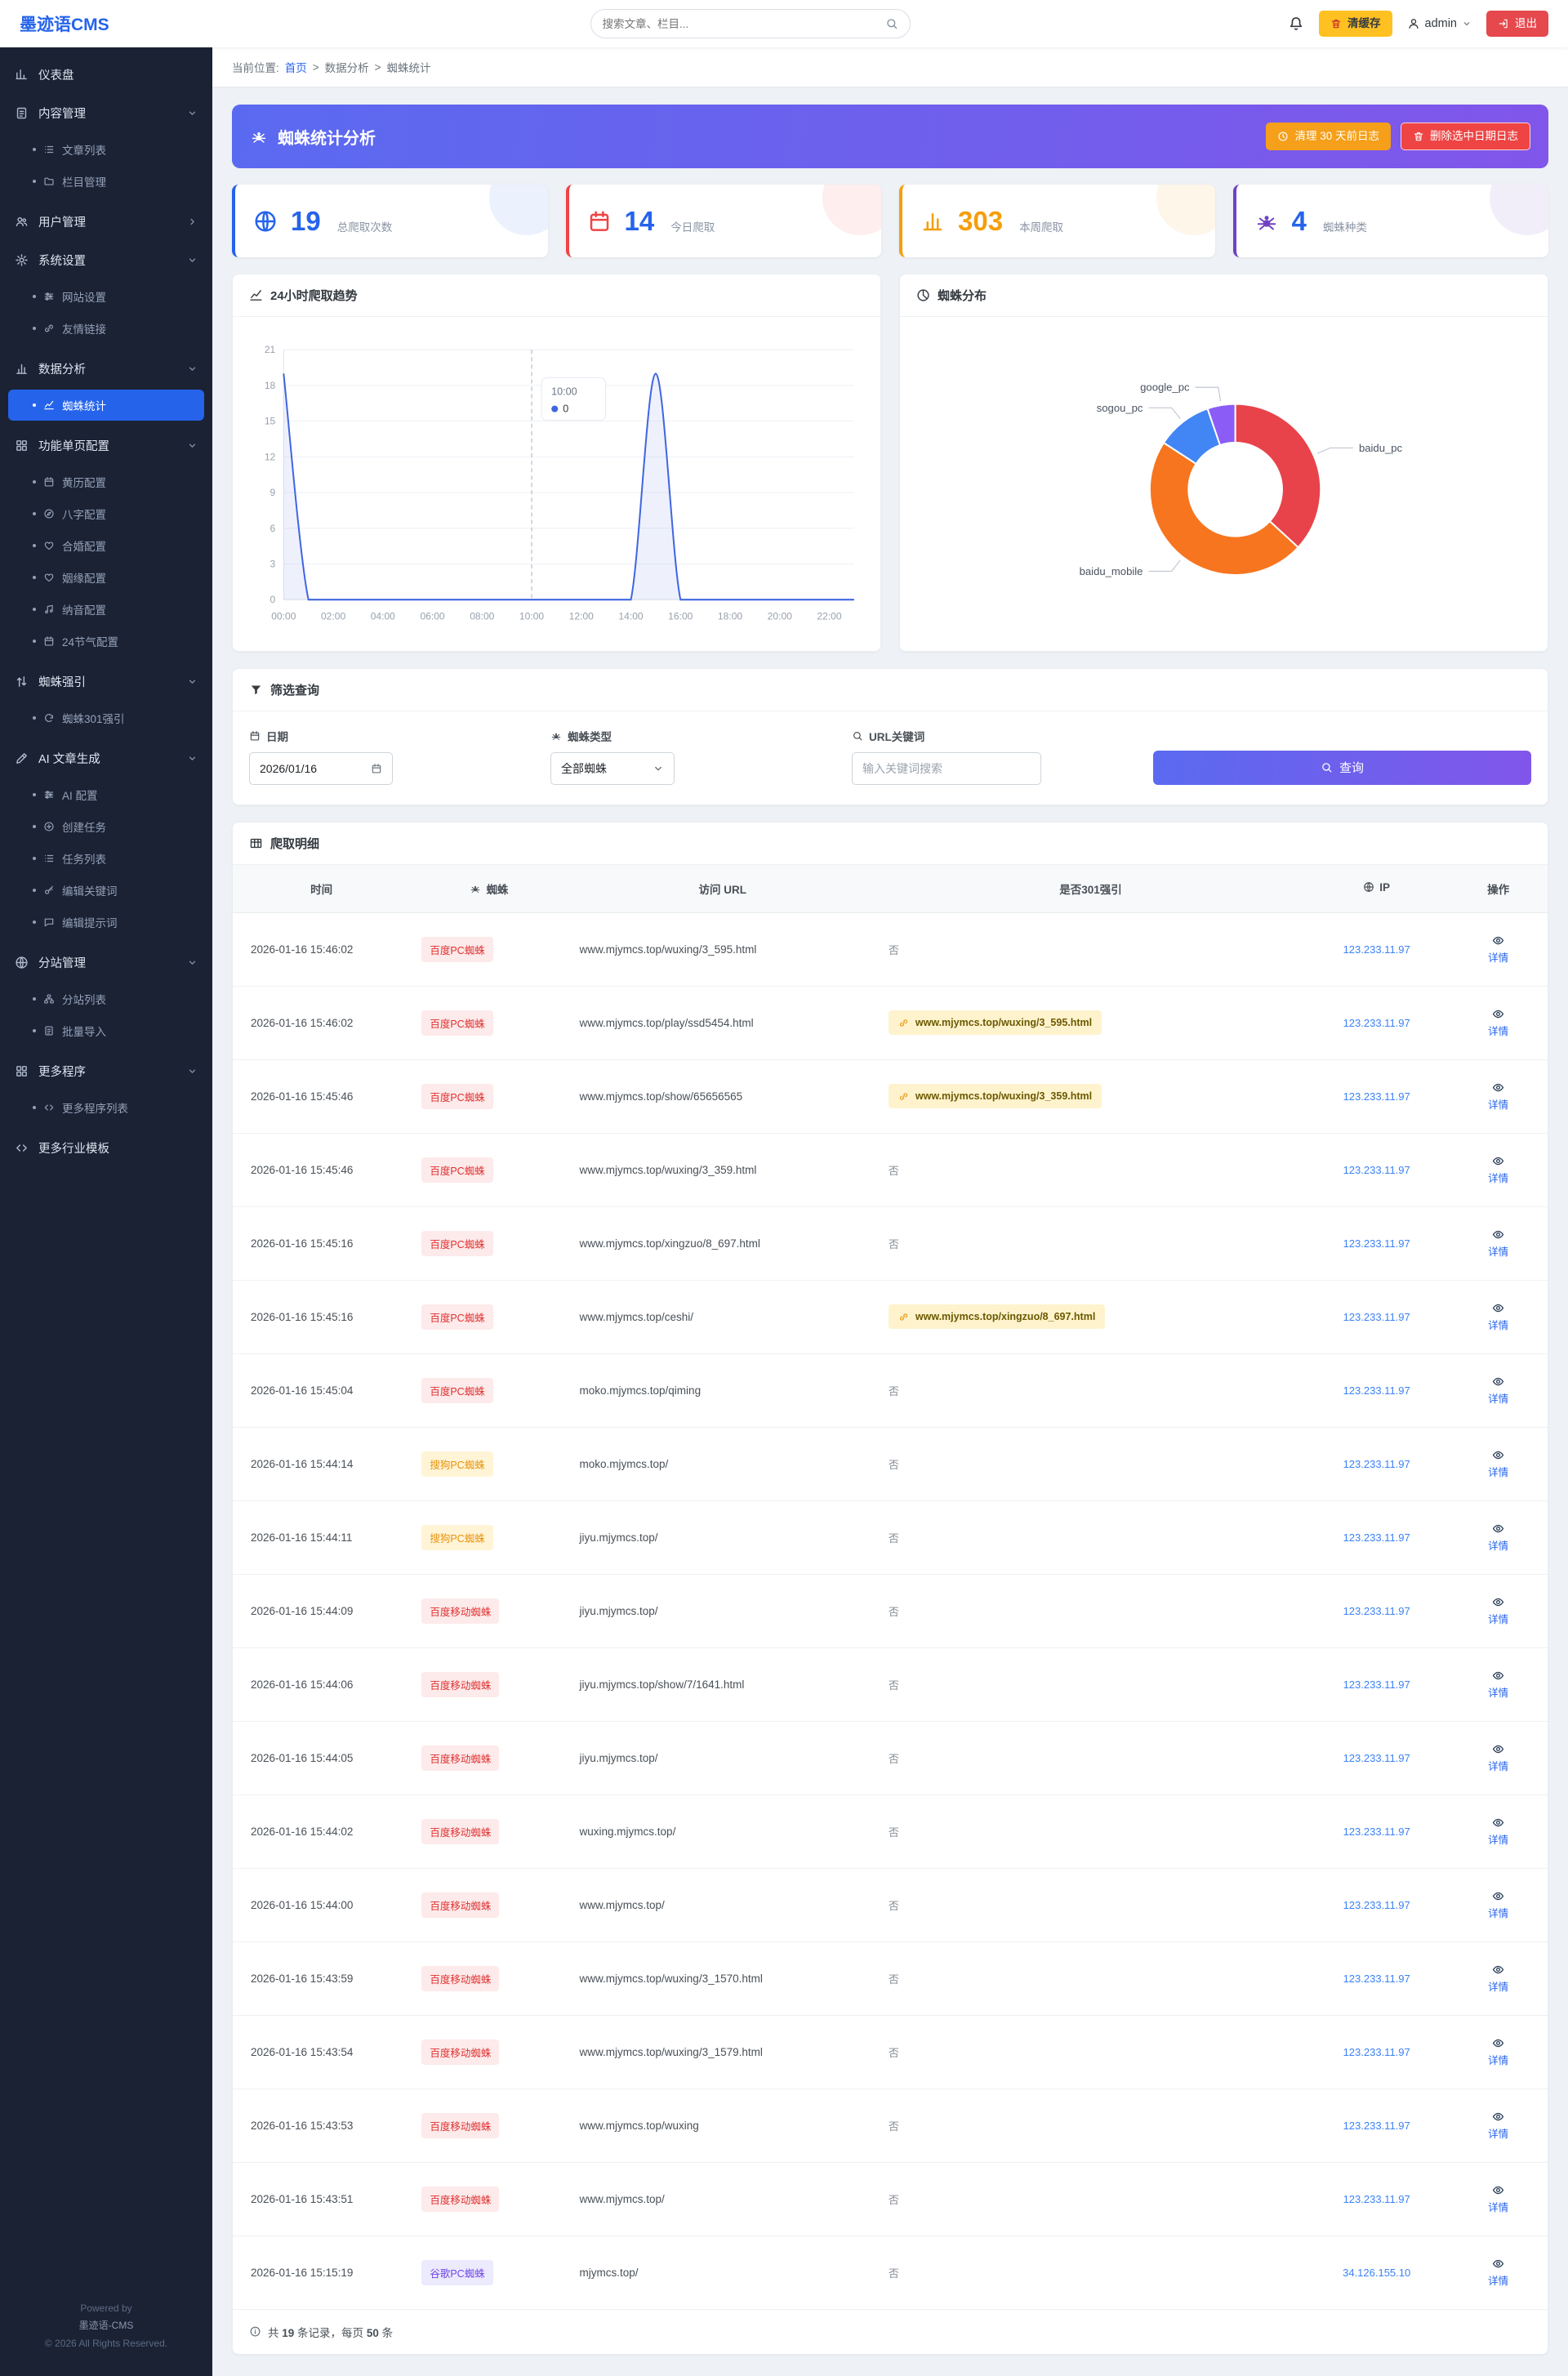 This screenshot has width=1568, height=2376. I want to click on sidebar-item-spider-pull: 蜘蛛强引, so click(106, 681).